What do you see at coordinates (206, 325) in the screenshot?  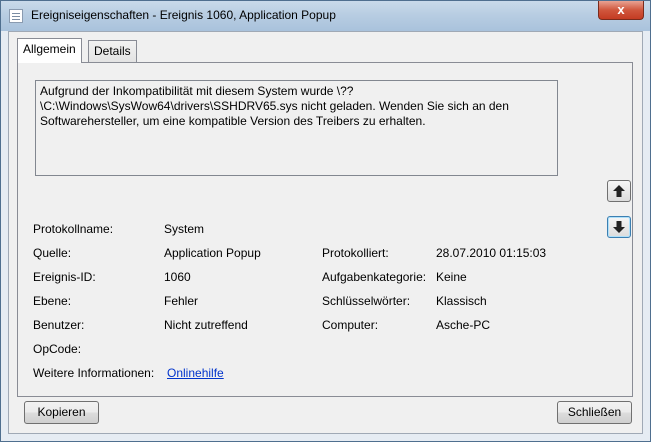 I see `benutzer-value: Nicht zutreffend` at bounding box center [206, 325].